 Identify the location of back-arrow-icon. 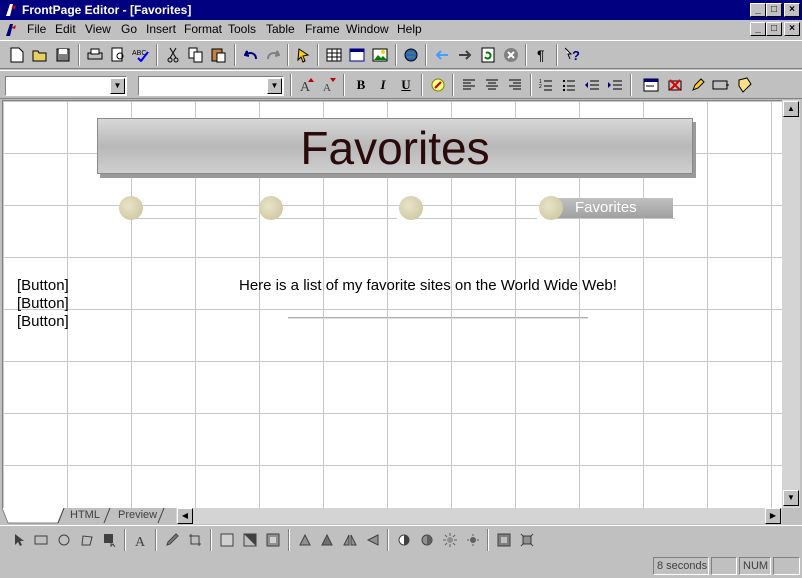
(442, 55).